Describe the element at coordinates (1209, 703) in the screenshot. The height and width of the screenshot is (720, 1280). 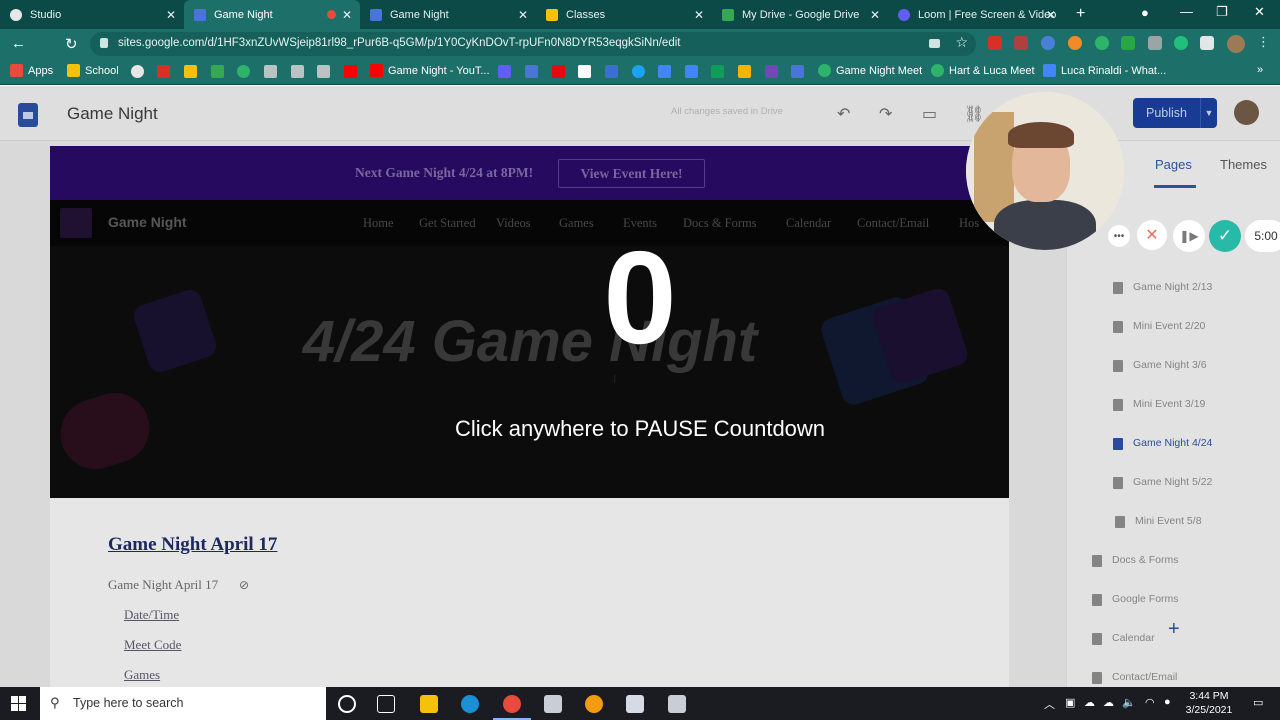
I see `taskbar-clock: 3:44 PM 3/25/2021` at that location.